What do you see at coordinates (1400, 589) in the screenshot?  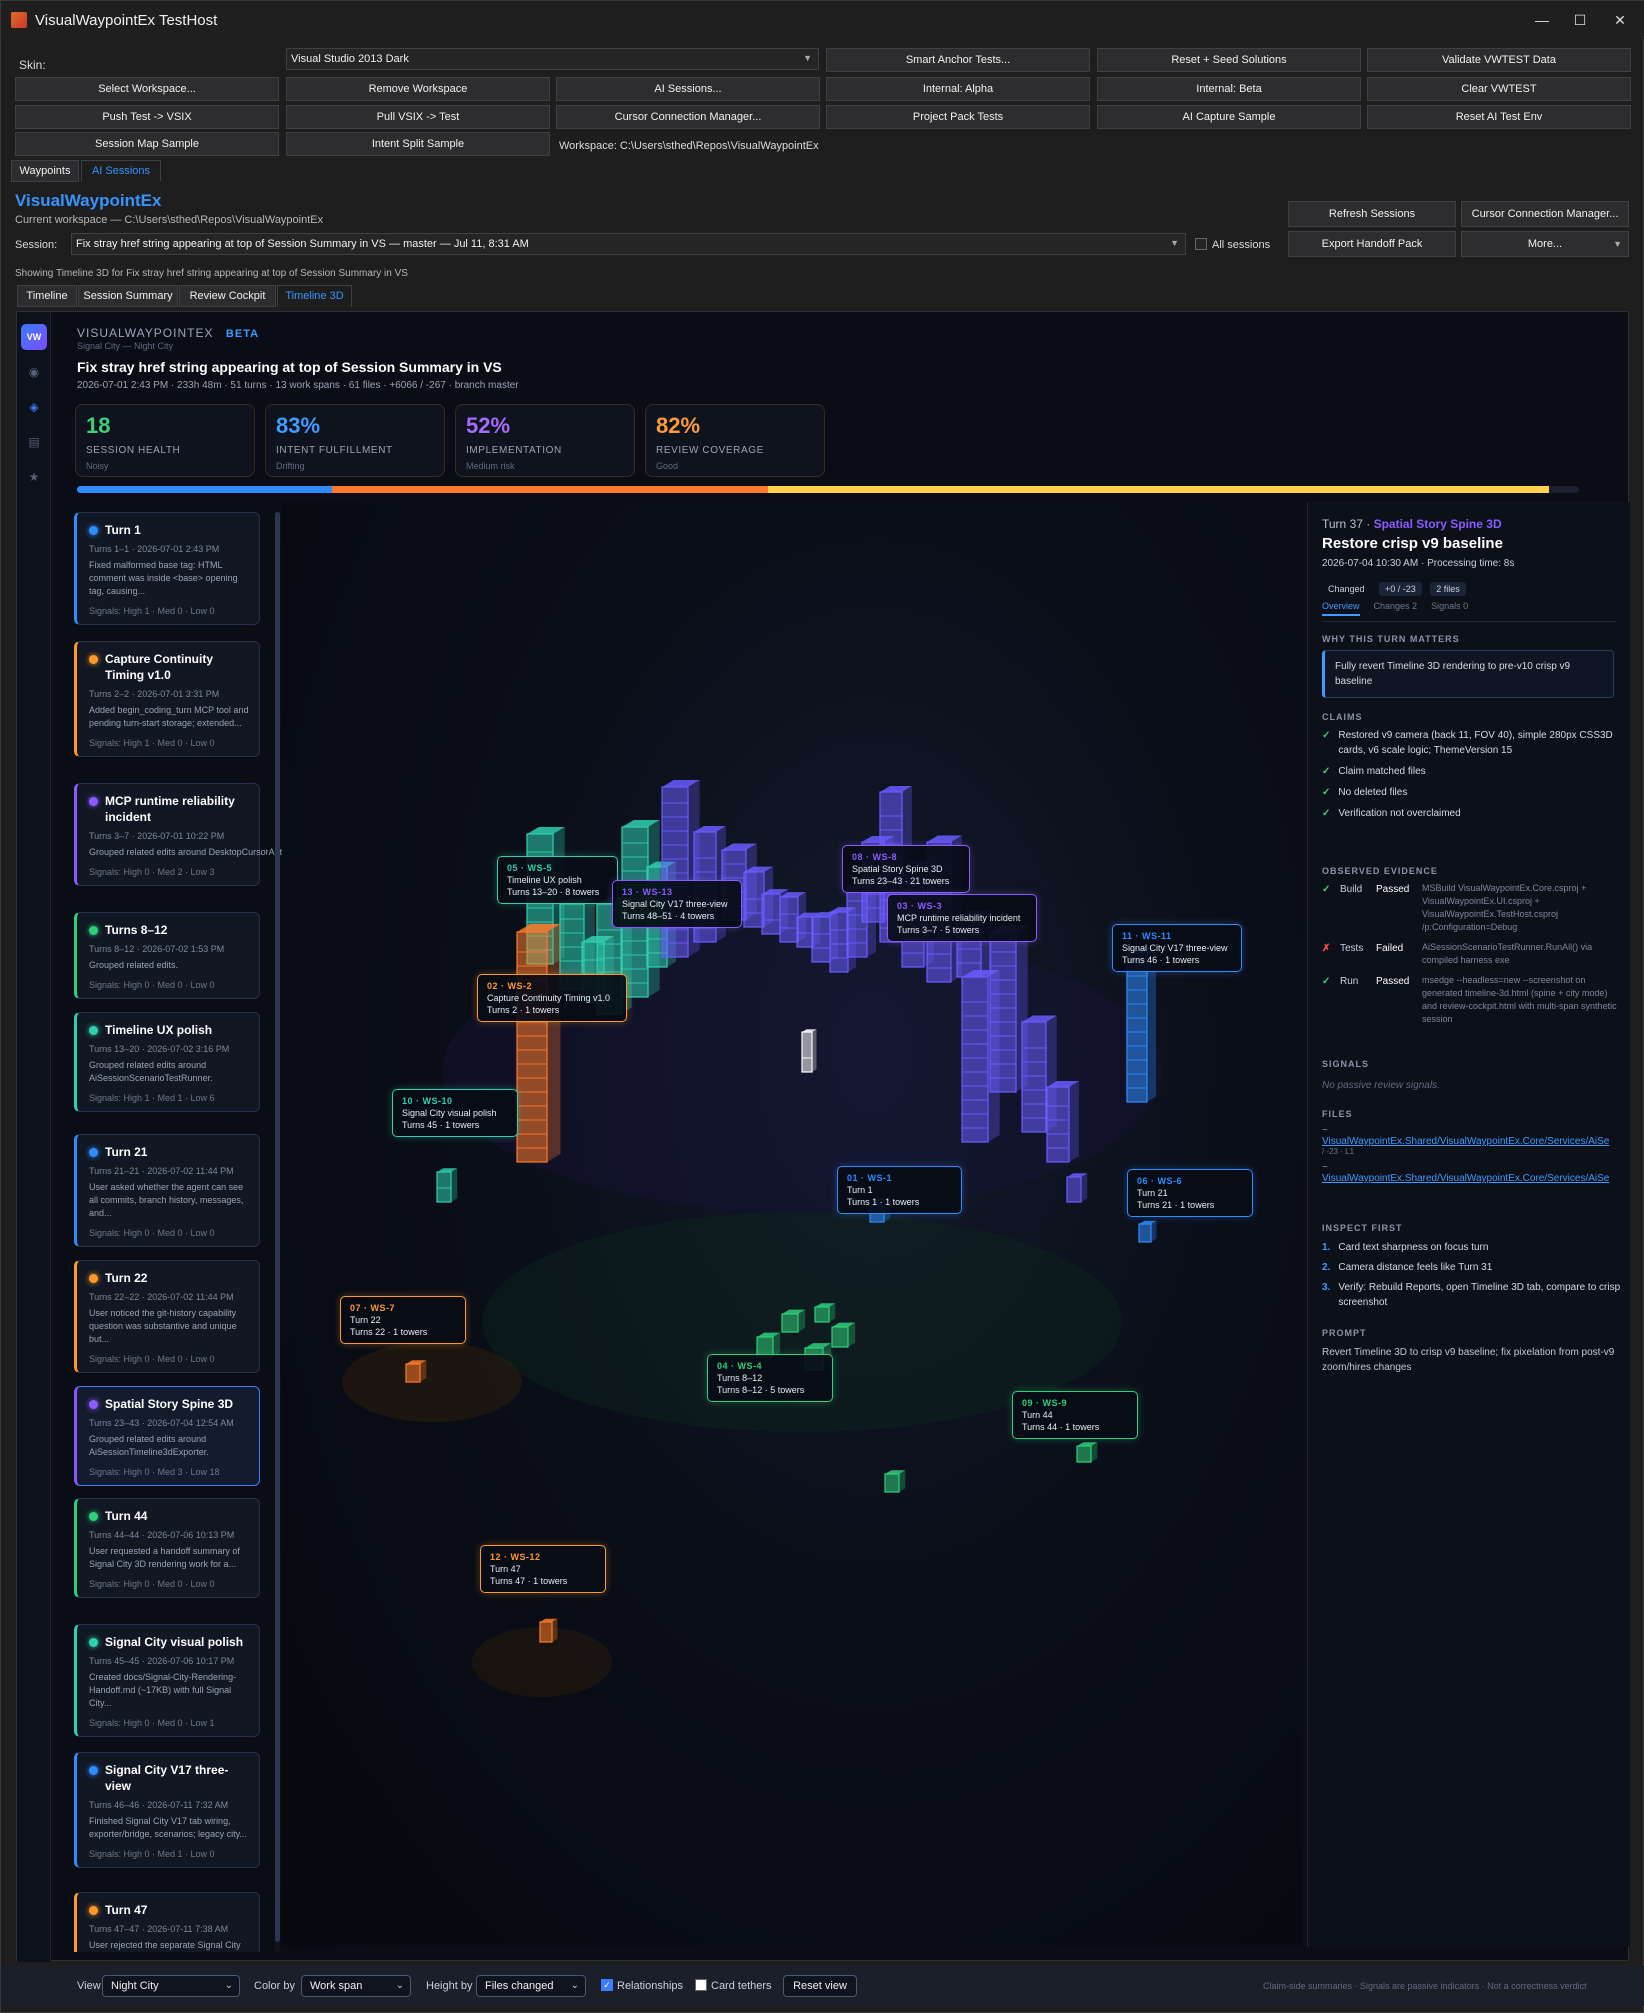 I see `diff-chip: +0 / -23` at bounding box center [1400, 589].